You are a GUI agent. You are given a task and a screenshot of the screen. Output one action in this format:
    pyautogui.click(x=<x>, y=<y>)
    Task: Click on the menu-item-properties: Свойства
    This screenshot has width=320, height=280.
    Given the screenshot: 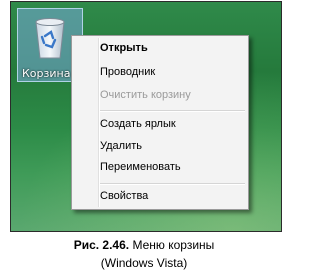 What is the action you would take?
    pyautogui.click(x=124, y=196)
    